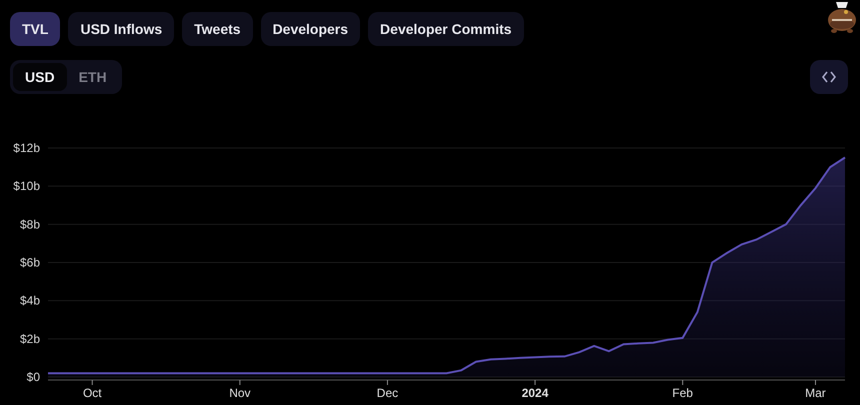  What do you see at coordinates (121, 29) in the screenshot?
I see `tab: USD Inflows` at bounding box center [121, 29].